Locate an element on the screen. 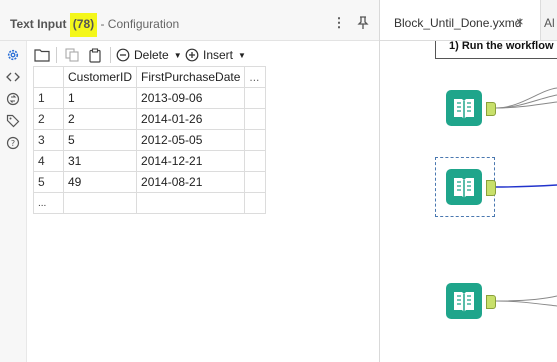 This screenshot has width=557, height=362. copy-button is located at coordinates (72, 55).